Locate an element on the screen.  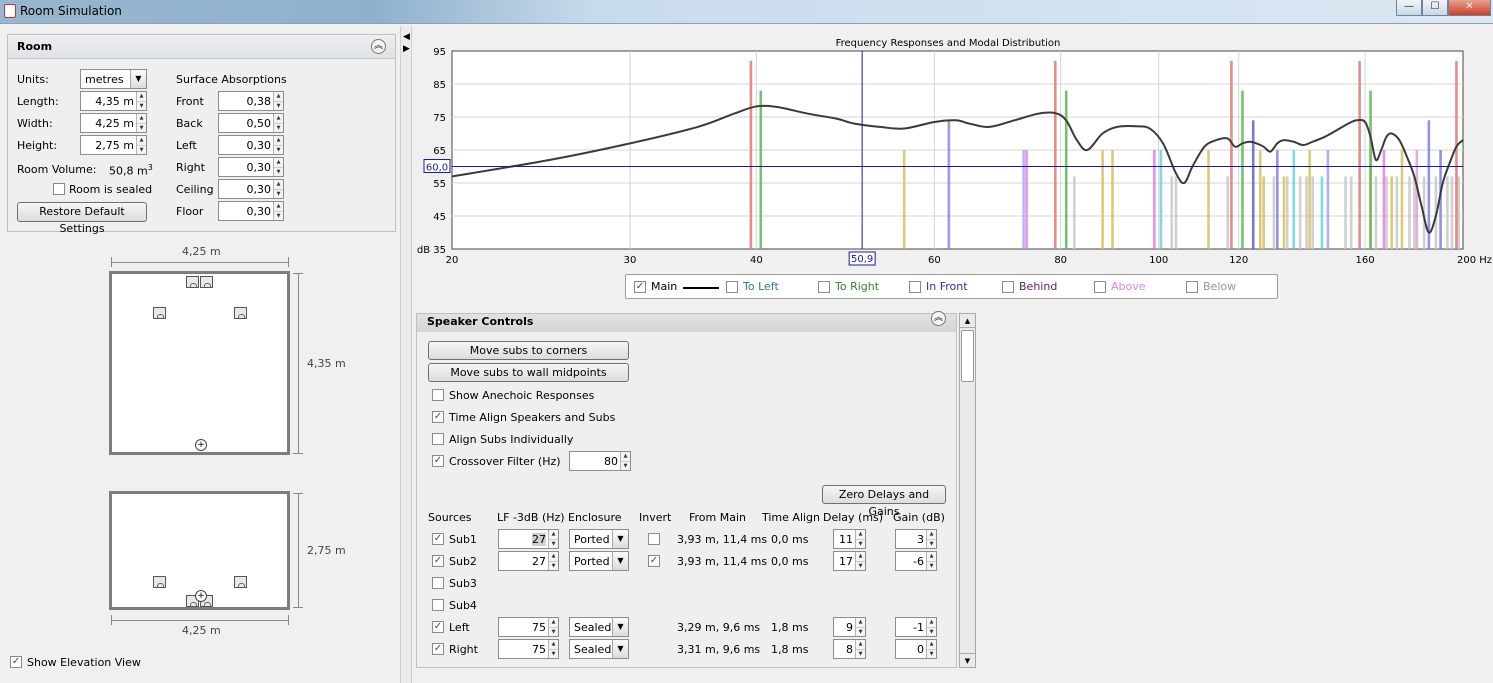
sub2-speaker-icon is located at coordinates (206, 282).